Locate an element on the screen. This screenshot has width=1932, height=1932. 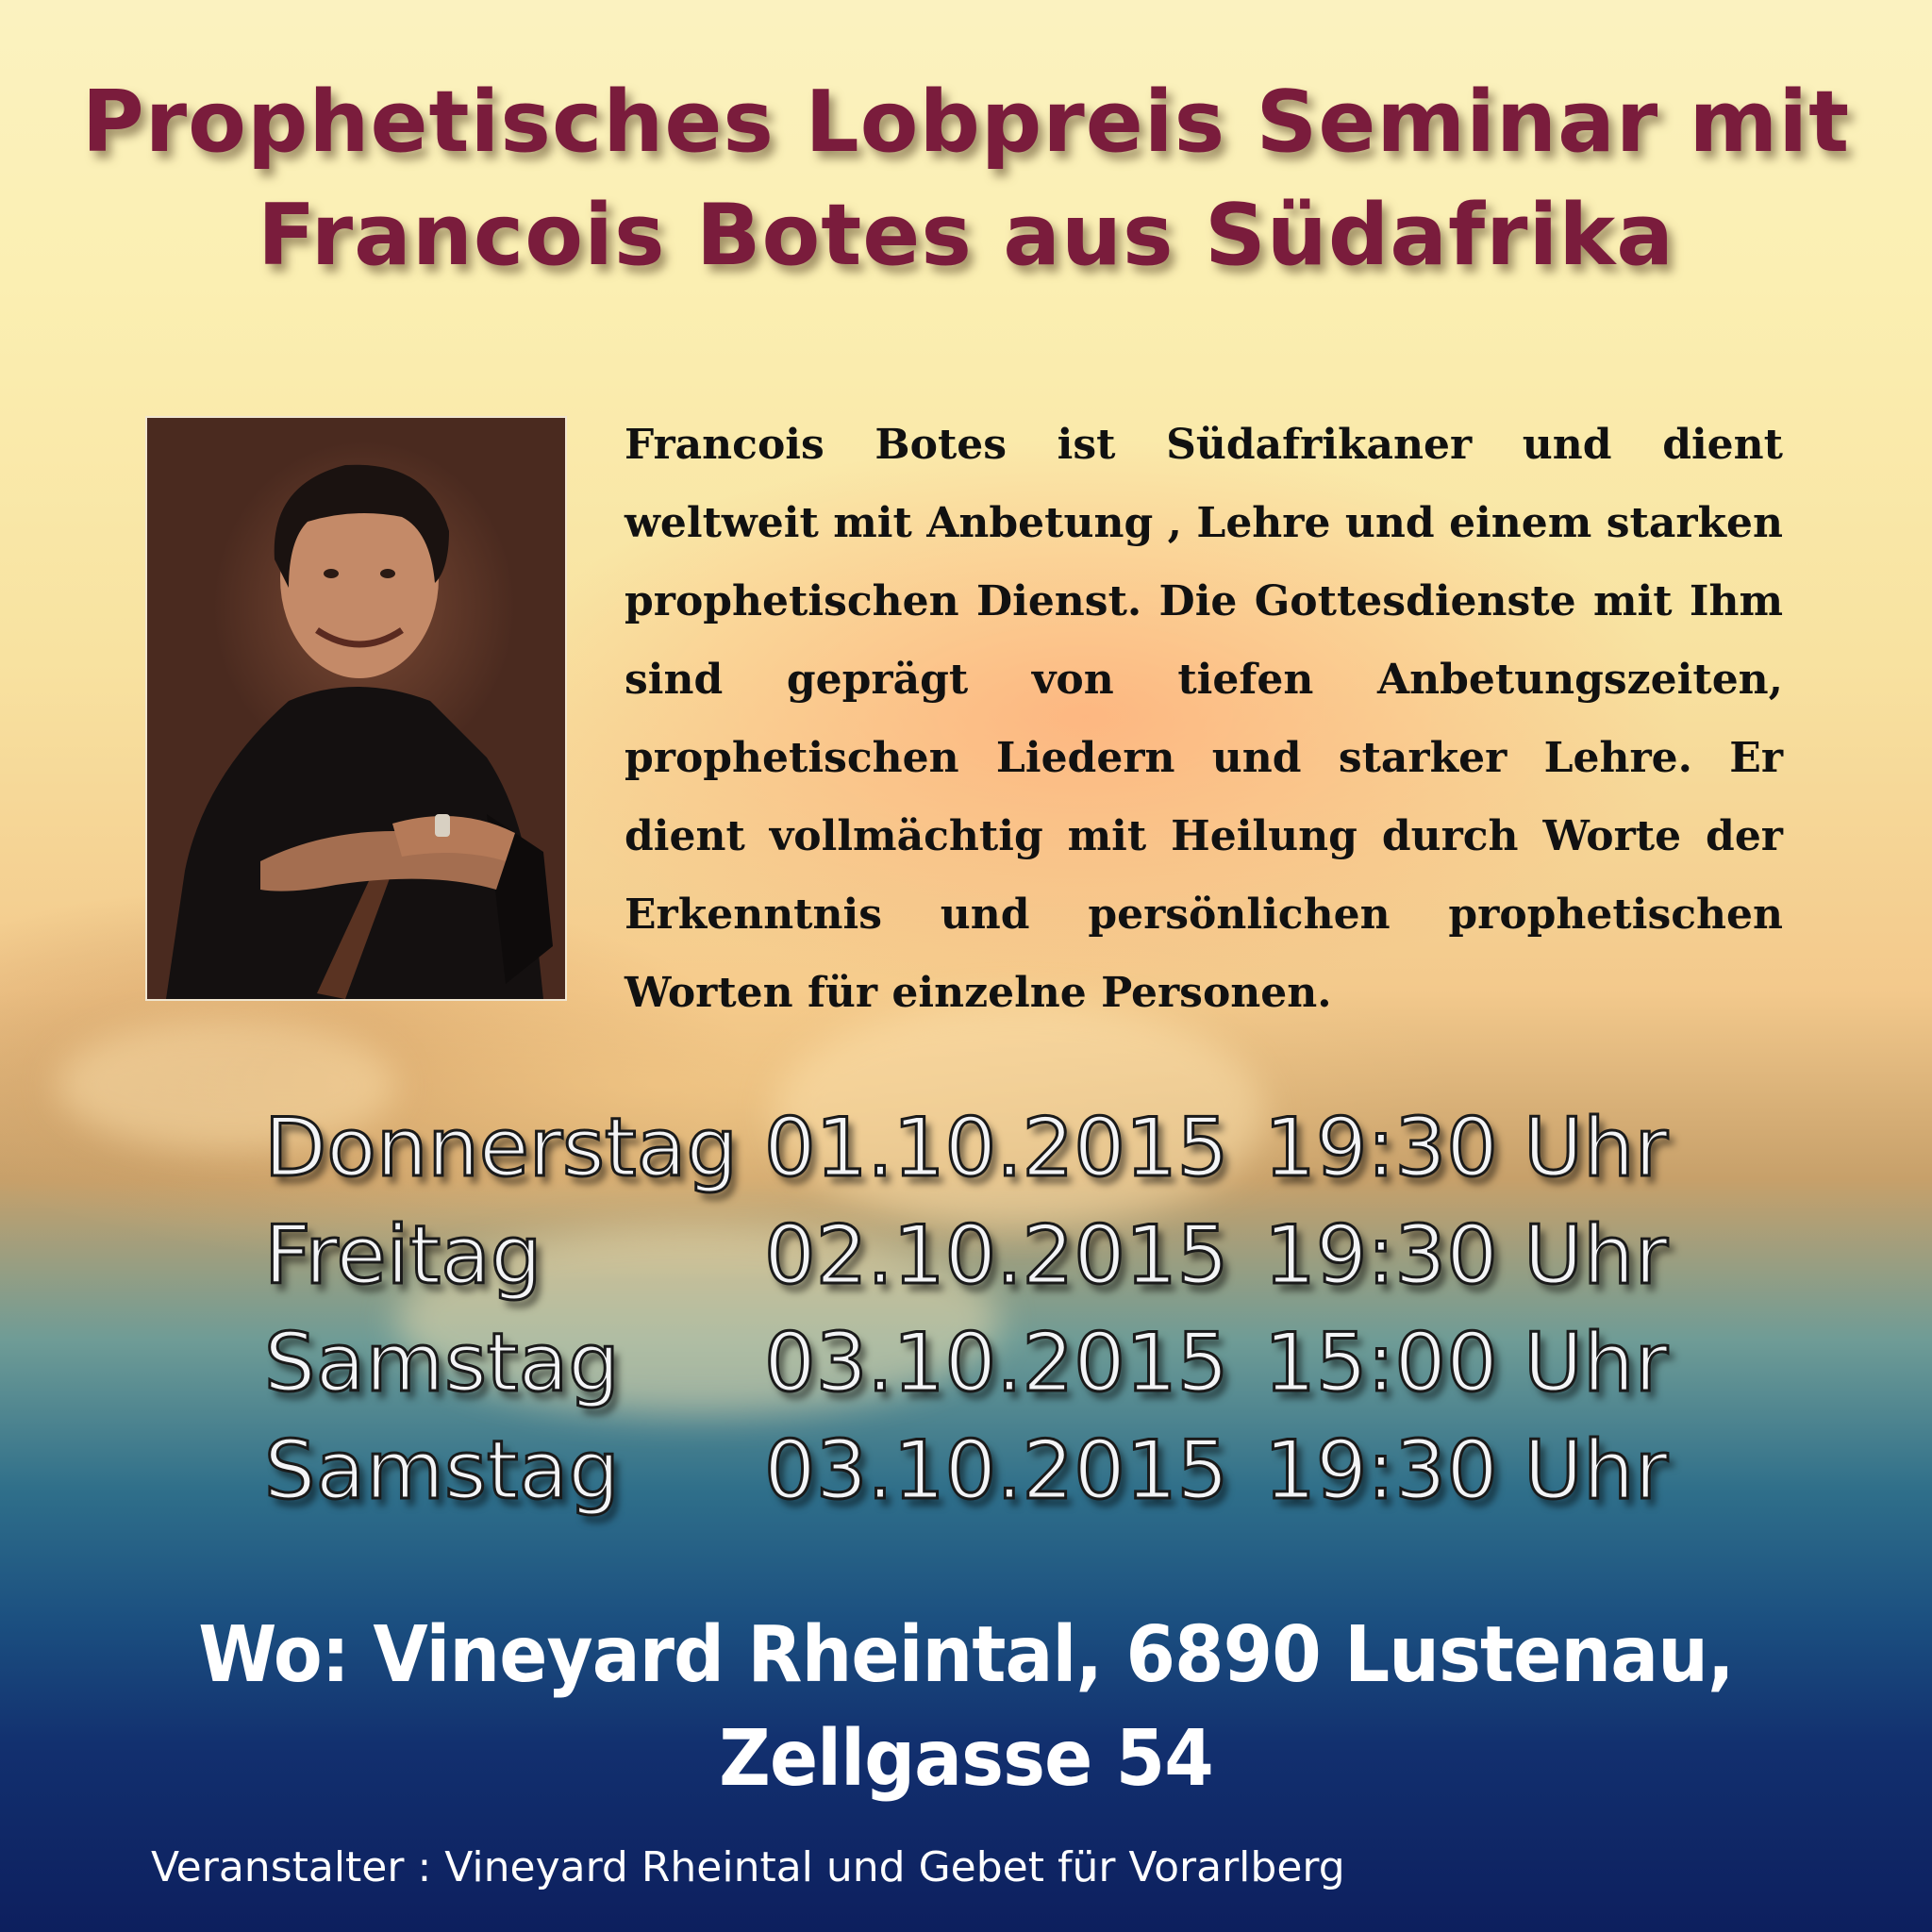
schedule-date: 02.10.2015 is located at coordinates (996, 1256).